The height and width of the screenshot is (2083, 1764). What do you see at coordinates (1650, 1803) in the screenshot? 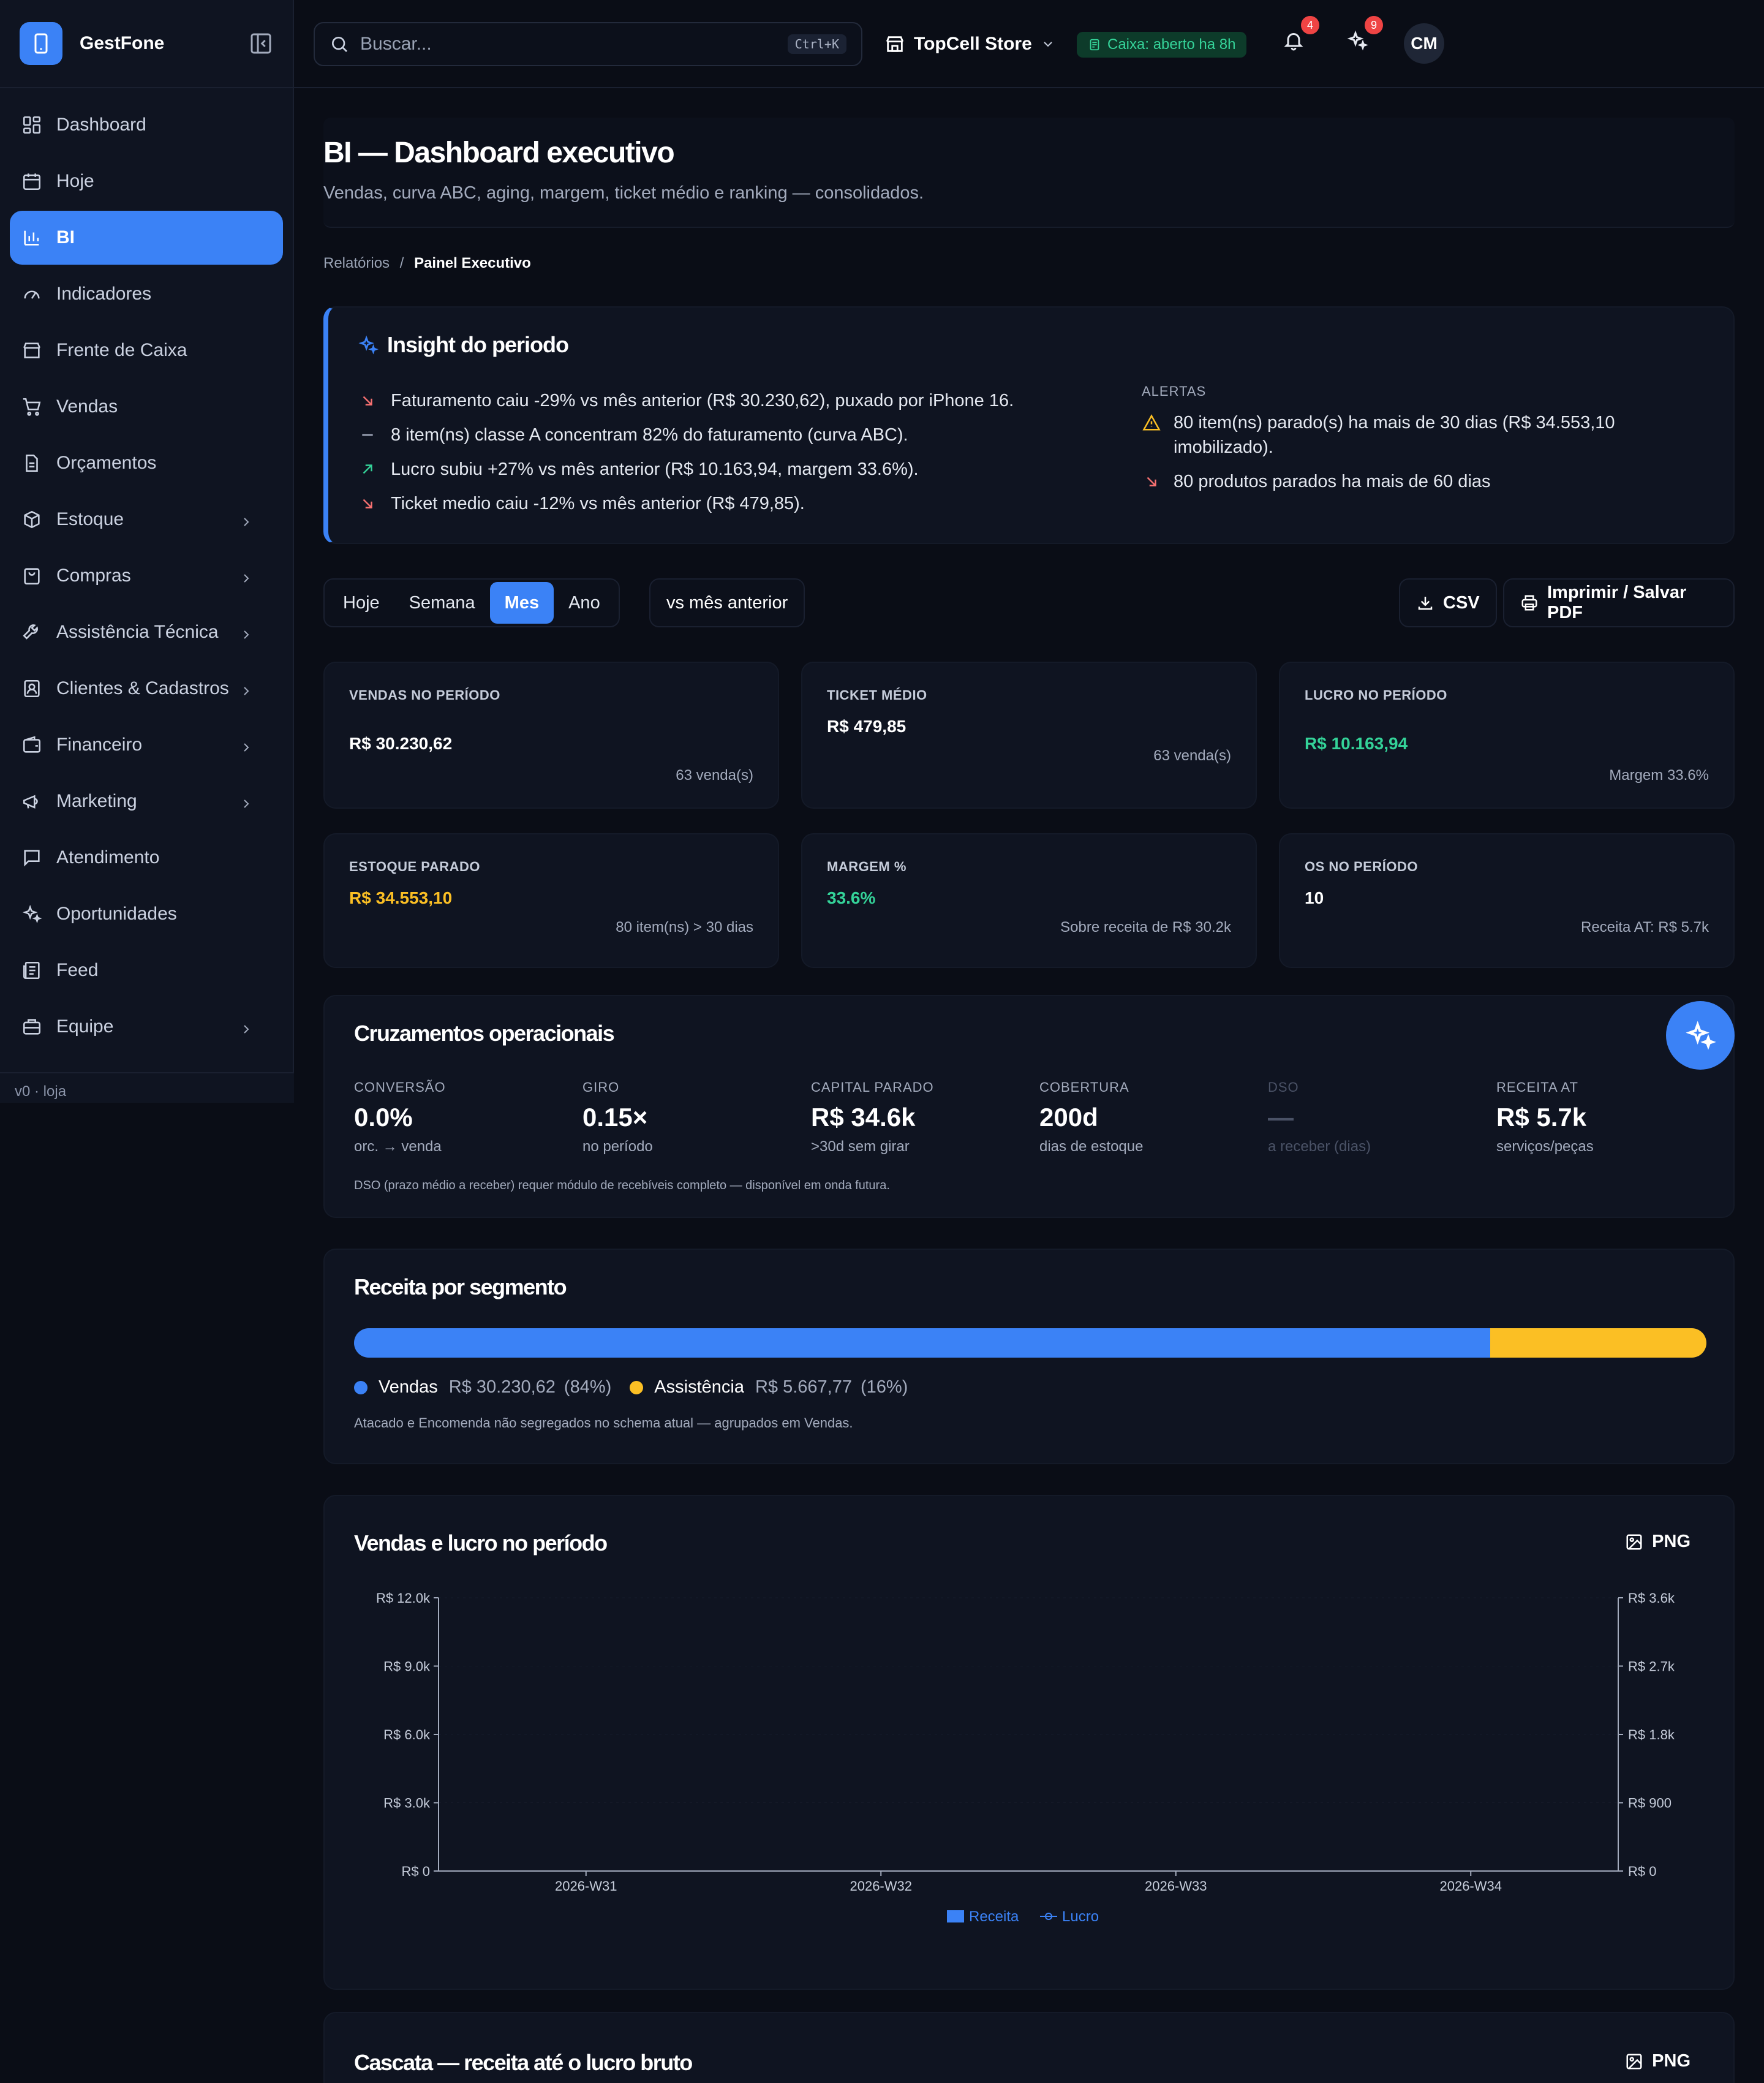
I see `y-right-tick-label: R$ 900` at bounding box center [1650, 1803].